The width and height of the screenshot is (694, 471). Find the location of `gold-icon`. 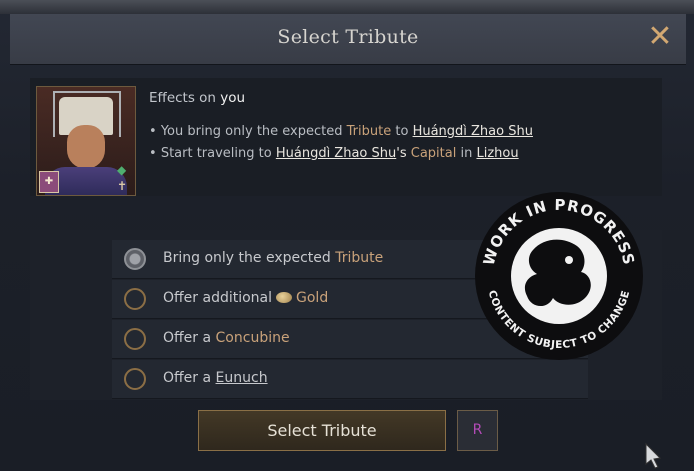

gold-icon is located at coordinates (284, 297).